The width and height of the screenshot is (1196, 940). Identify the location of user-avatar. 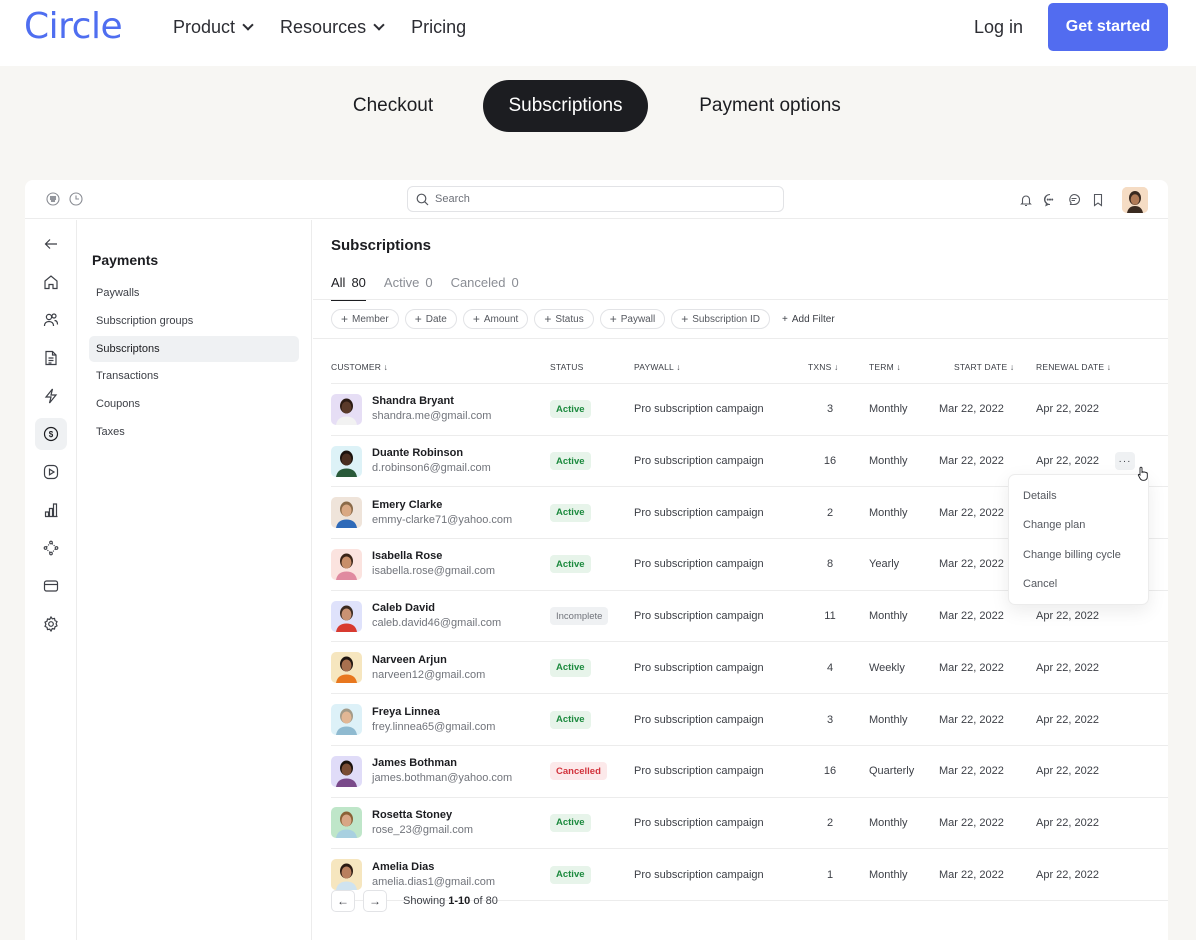
(1135, 200).